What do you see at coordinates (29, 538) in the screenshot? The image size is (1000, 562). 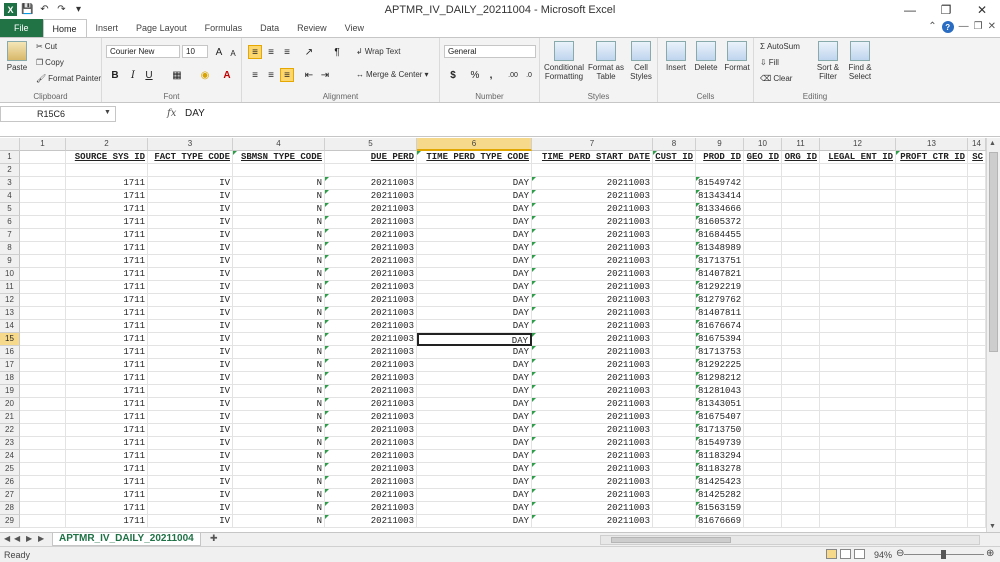 I see `next-sheet-icon: ▶` at bounding box center [29, 538].